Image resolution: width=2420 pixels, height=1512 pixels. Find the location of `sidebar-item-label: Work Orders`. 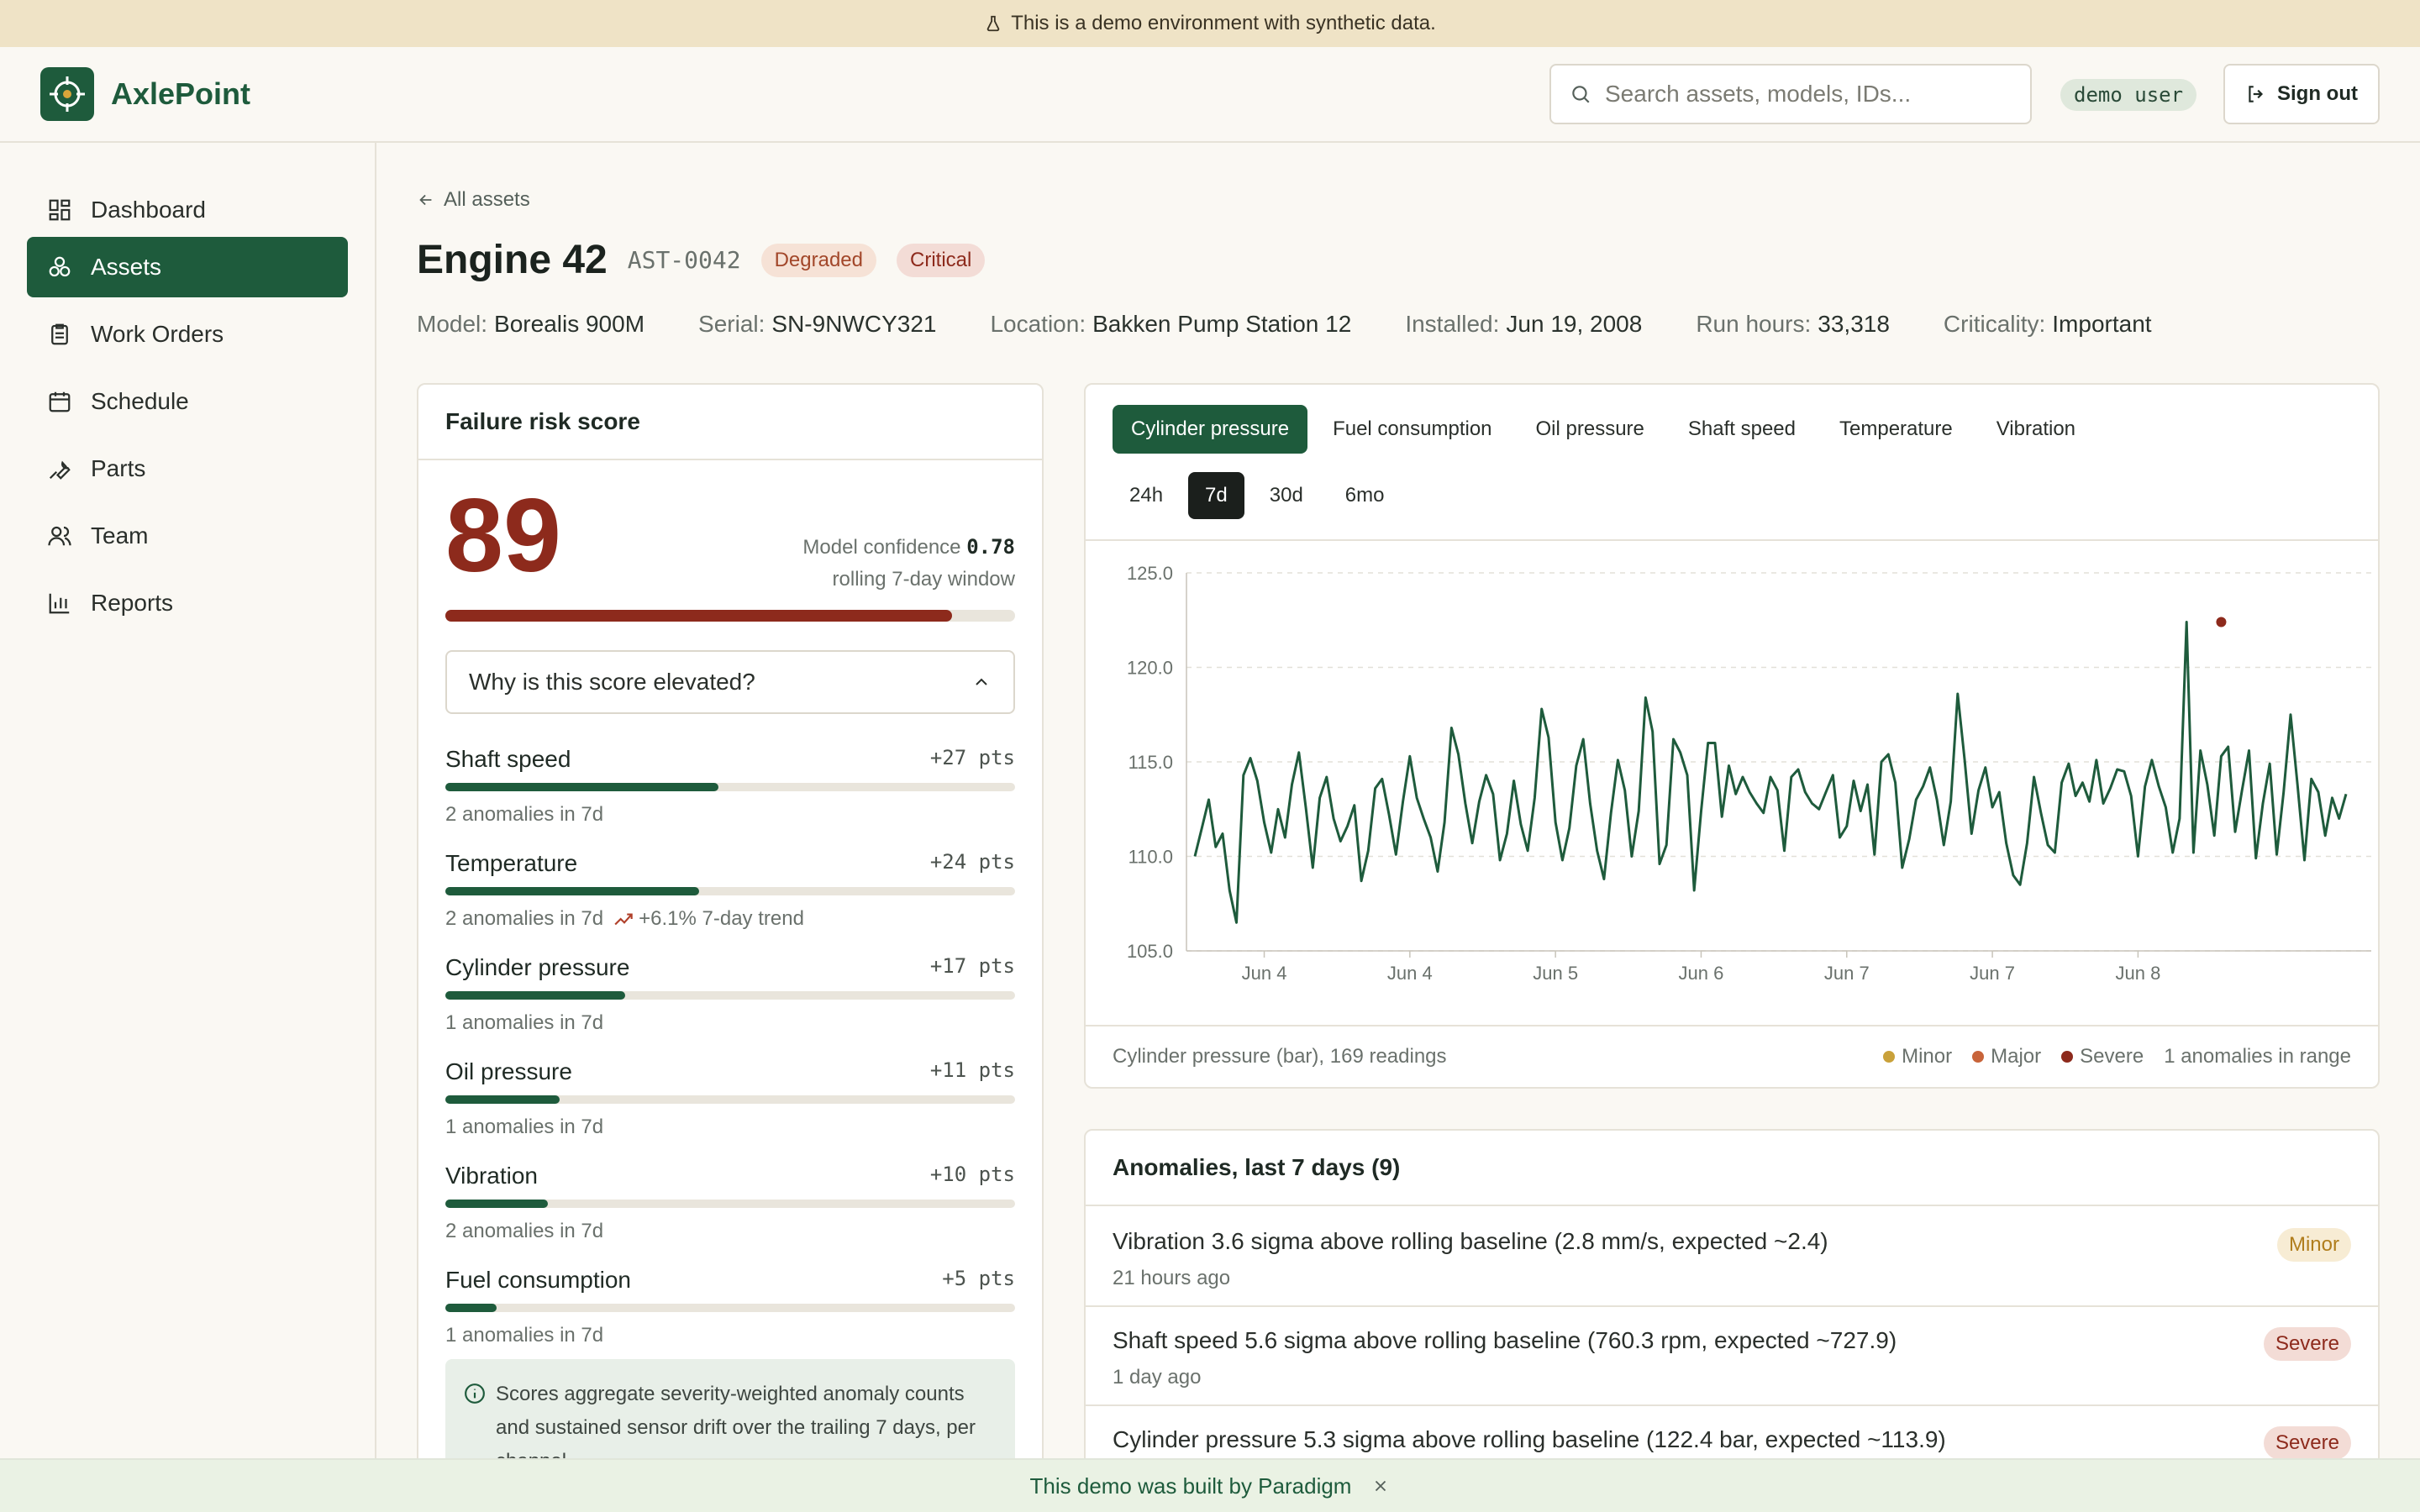

sidebar-item-label: Work Orders is located at coordinates (157, 334).